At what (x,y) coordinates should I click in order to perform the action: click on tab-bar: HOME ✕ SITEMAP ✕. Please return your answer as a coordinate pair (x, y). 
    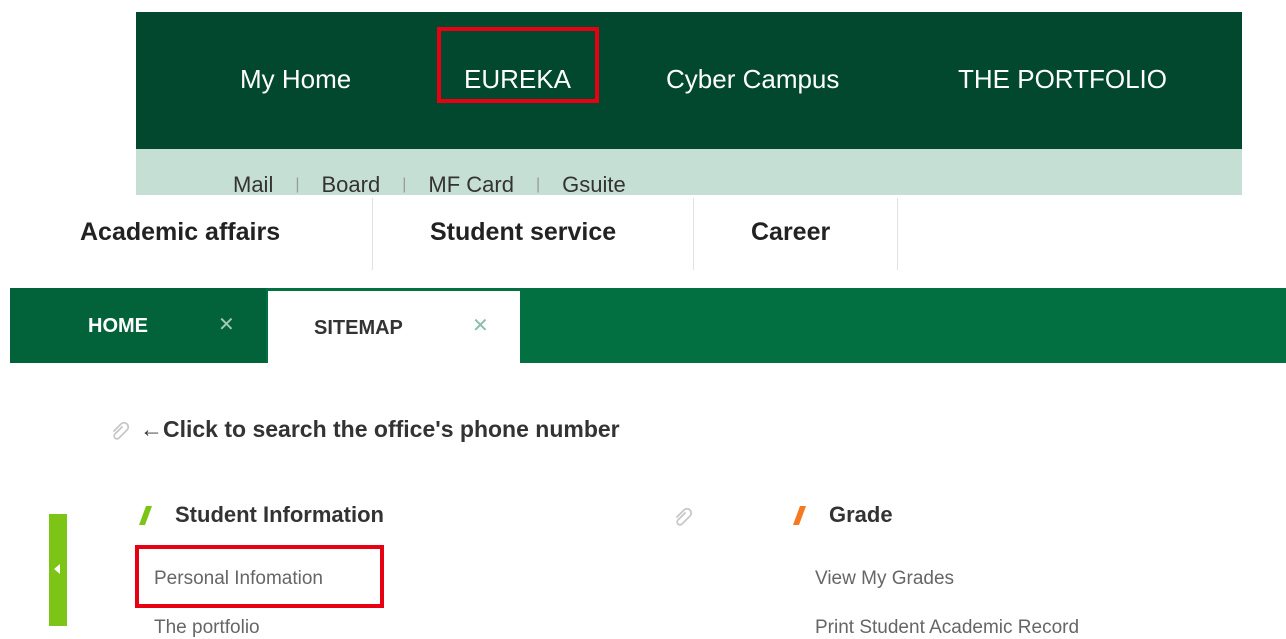
    Looking at the image, I should click on (648, 325).